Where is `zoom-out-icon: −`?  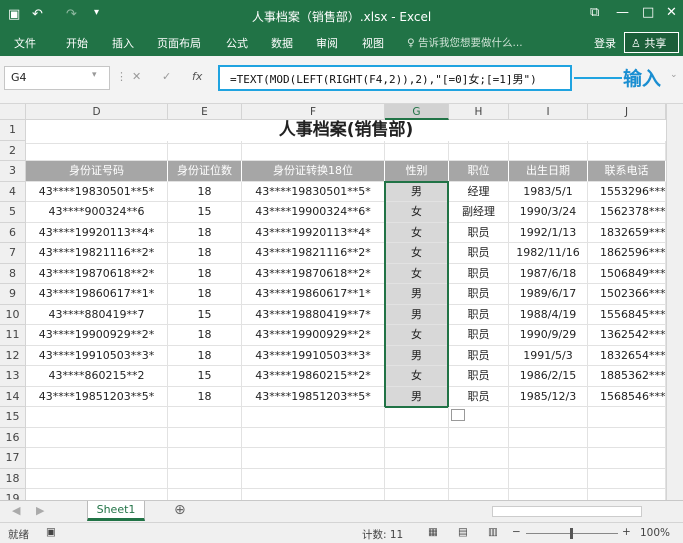 zoom-out-icon: − is located at coordinates (516, 532).